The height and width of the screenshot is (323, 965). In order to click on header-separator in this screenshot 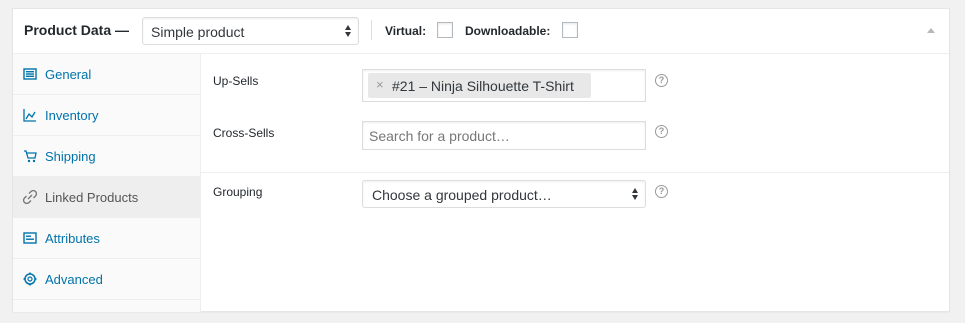, I will do `click(371, 30)`.